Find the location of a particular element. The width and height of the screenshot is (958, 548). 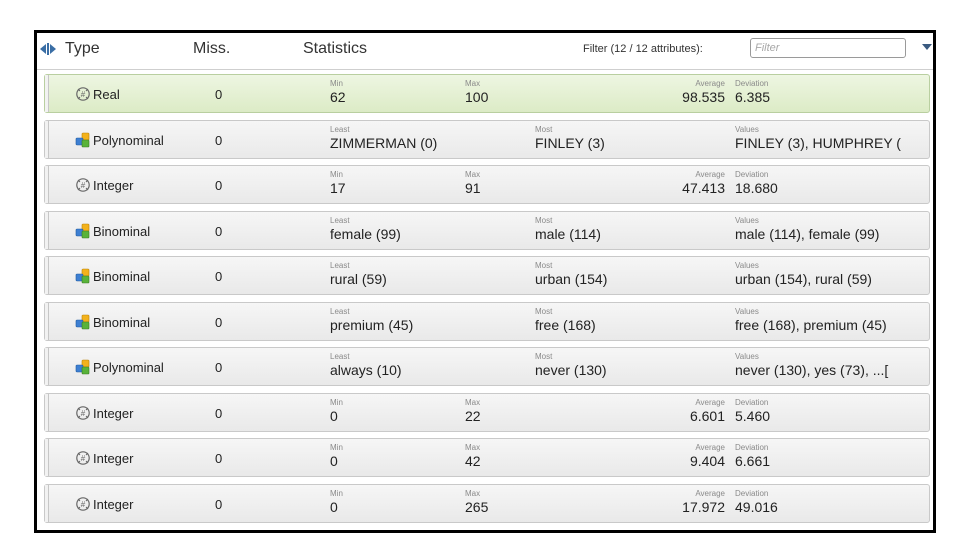

statistic-value: 42 is located at coordinates (473, 461).